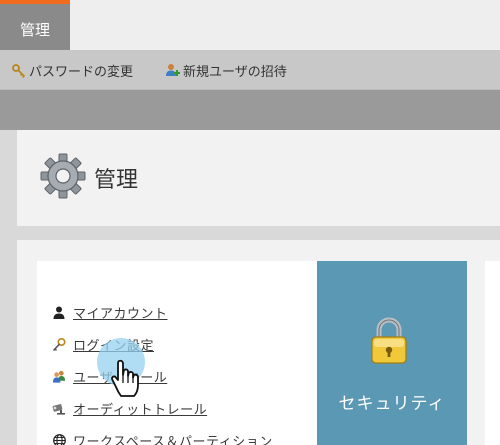 The height and width of the screenshot is (445, 500). Describe the element at coordinates (59, 439) in the screenshot. I see `globe-icon` at that location.